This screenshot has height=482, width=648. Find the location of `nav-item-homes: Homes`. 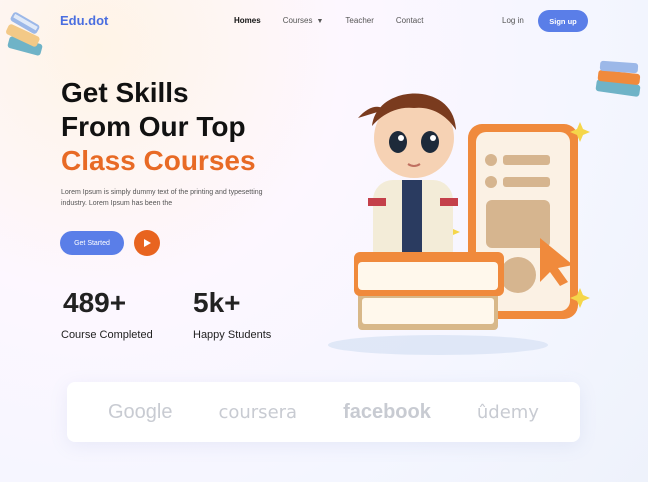

nav-item-homes: Homes is located at coordinates (247, 20).